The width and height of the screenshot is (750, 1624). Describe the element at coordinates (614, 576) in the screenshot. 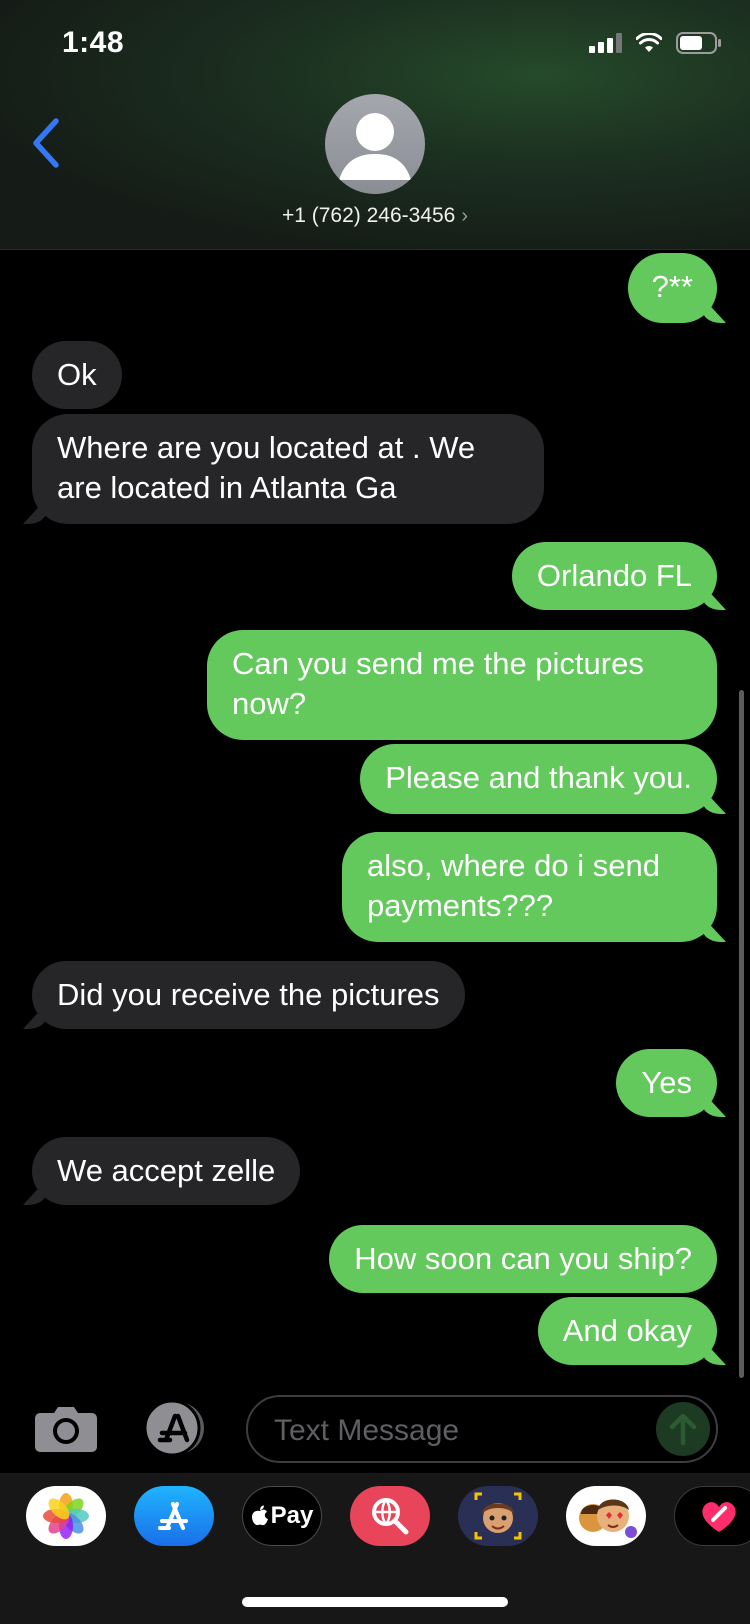

I see `message-sent: Orlando FL` at that location.